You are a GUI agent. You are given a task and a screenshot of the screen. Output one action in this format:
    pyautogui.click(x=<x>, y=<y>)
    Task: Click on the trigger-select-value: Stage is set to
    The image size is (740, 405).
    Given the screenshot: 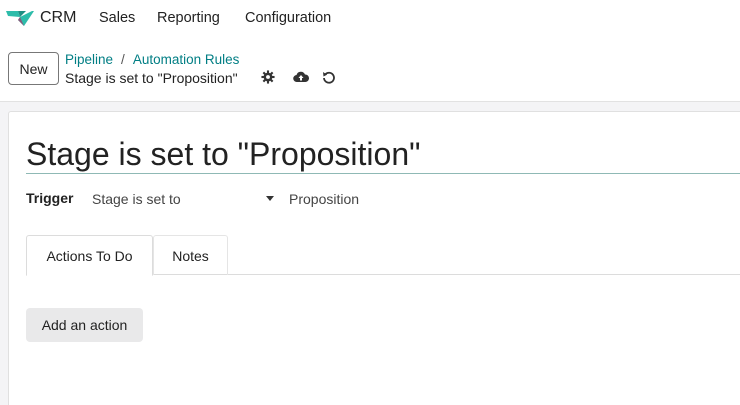 What is the action you would take?
    pyautogui.click(x=136, y=199)
    